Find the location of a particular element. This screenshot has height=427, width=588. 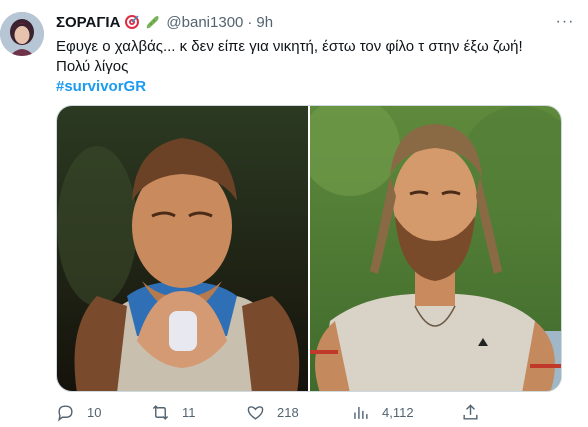

share-button is located at coordinates (470, 412).